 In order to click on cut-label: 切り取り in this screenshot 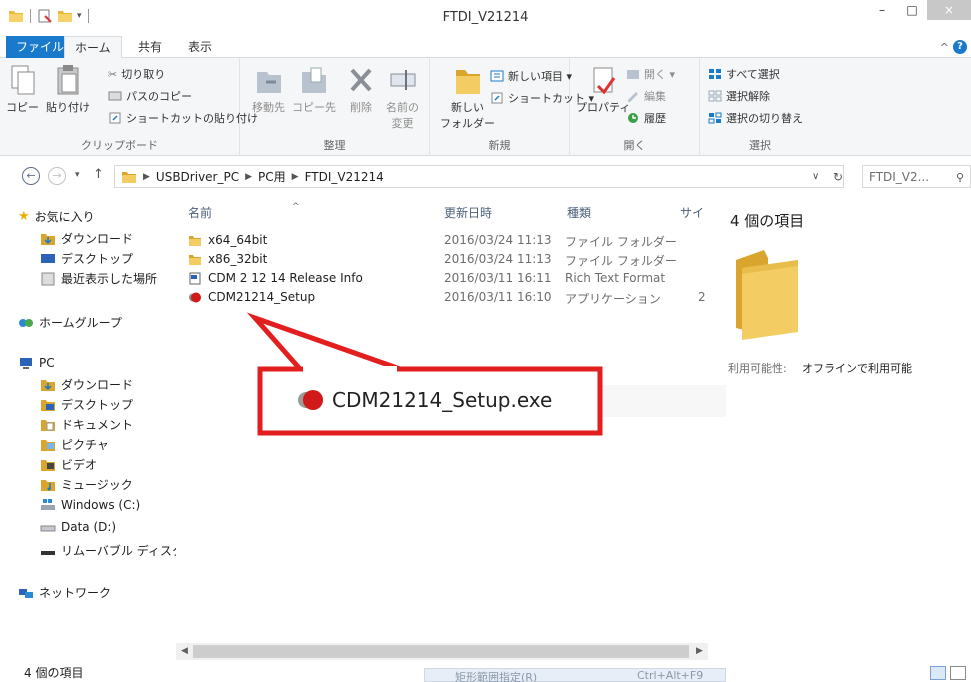, I will do `click(143, 74)`.